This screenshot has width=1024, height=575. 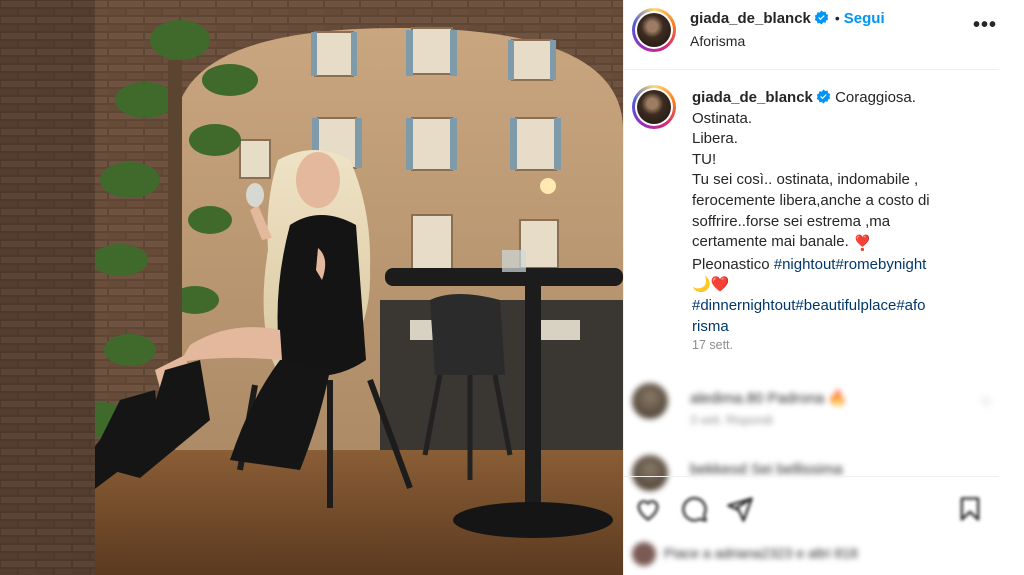 I want to click on caption-line: Coraggiosa., so click(x=875, y=97).